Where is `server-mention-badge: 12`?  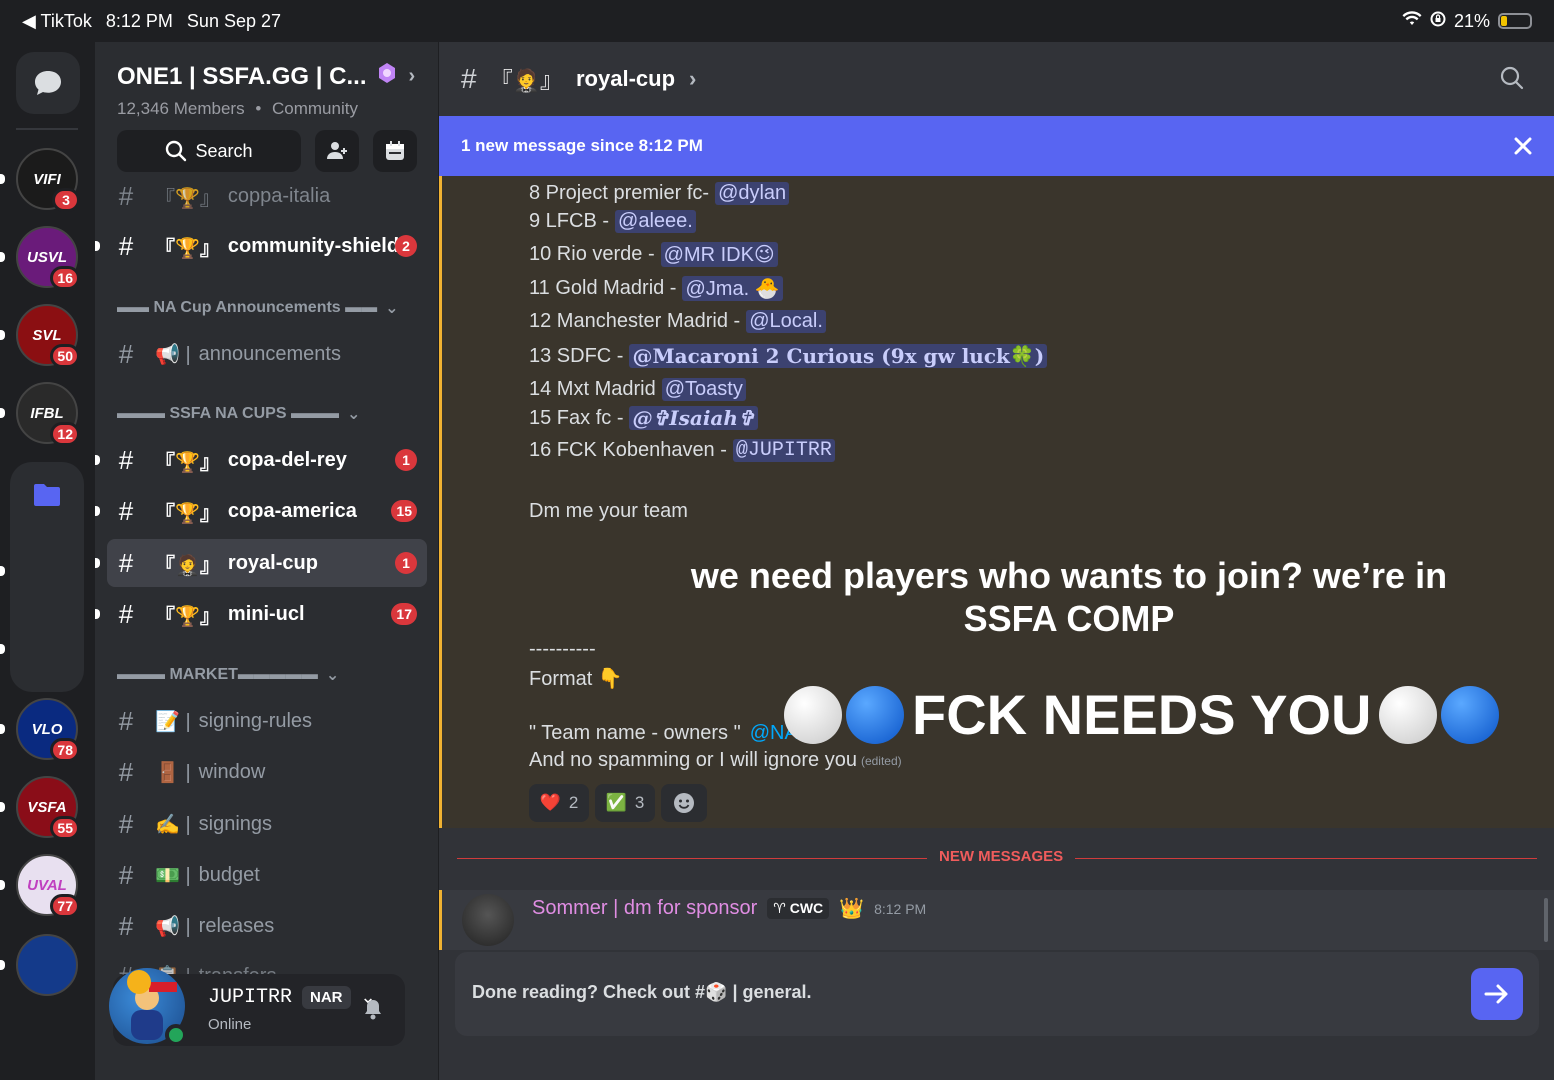 server-mention-badge: 12 is located at coordinates (65, 434).